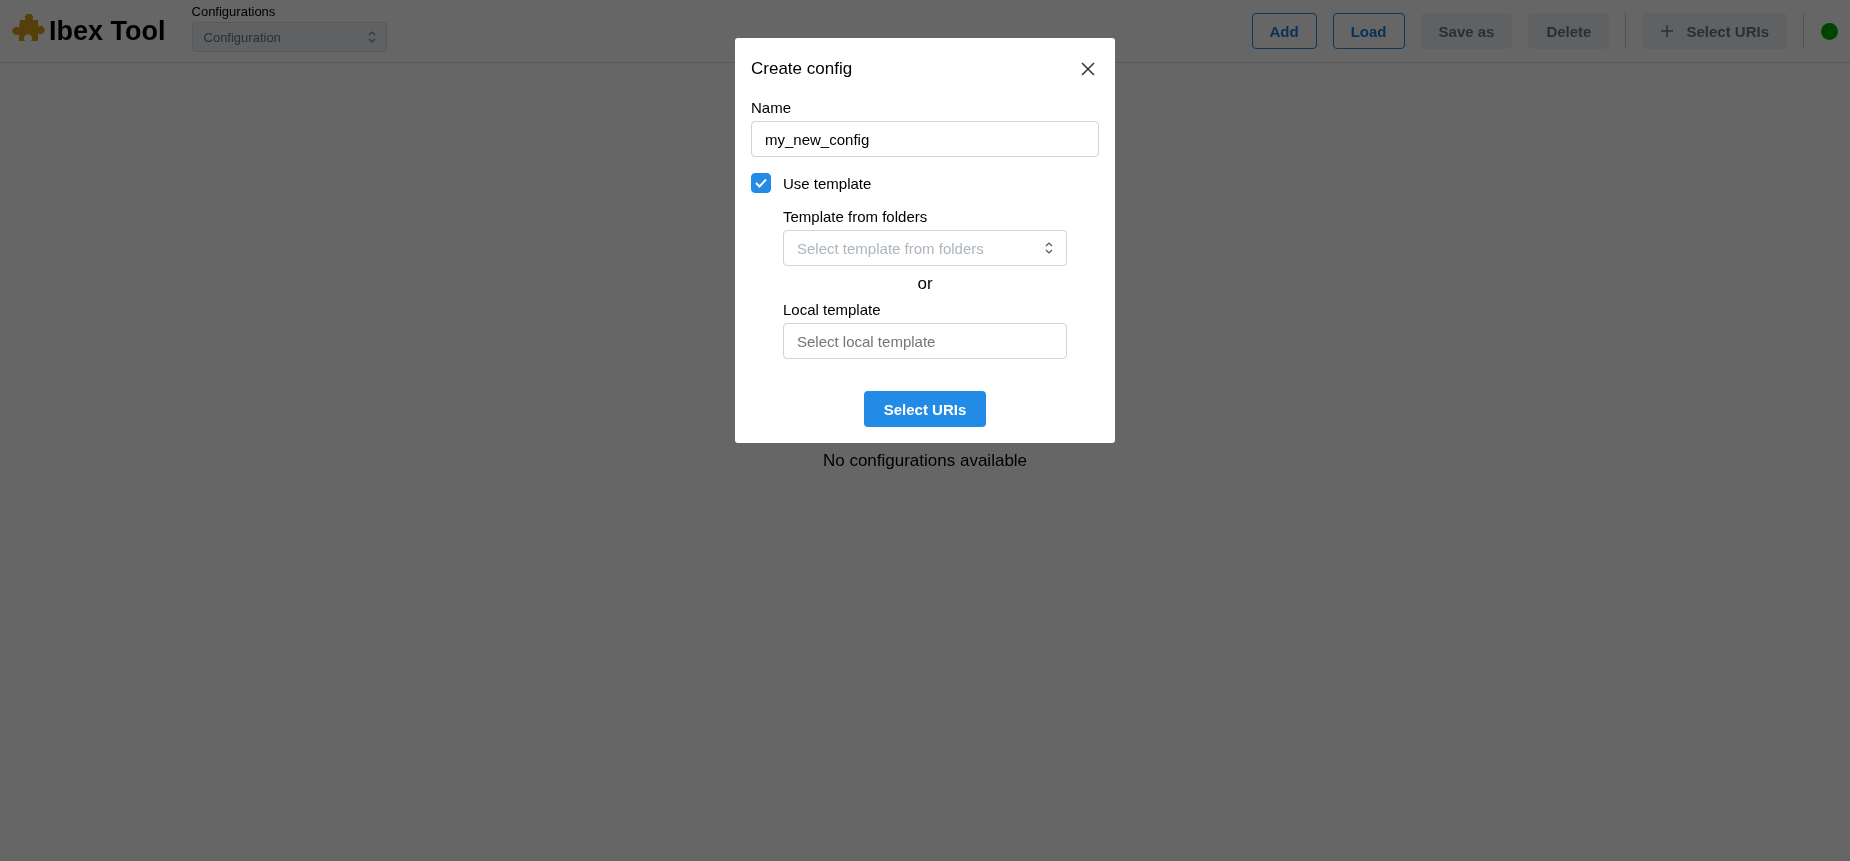 This screenshot has width=1850, height=861. I want to click on toolbar-button: Load, so click(1368, 31).